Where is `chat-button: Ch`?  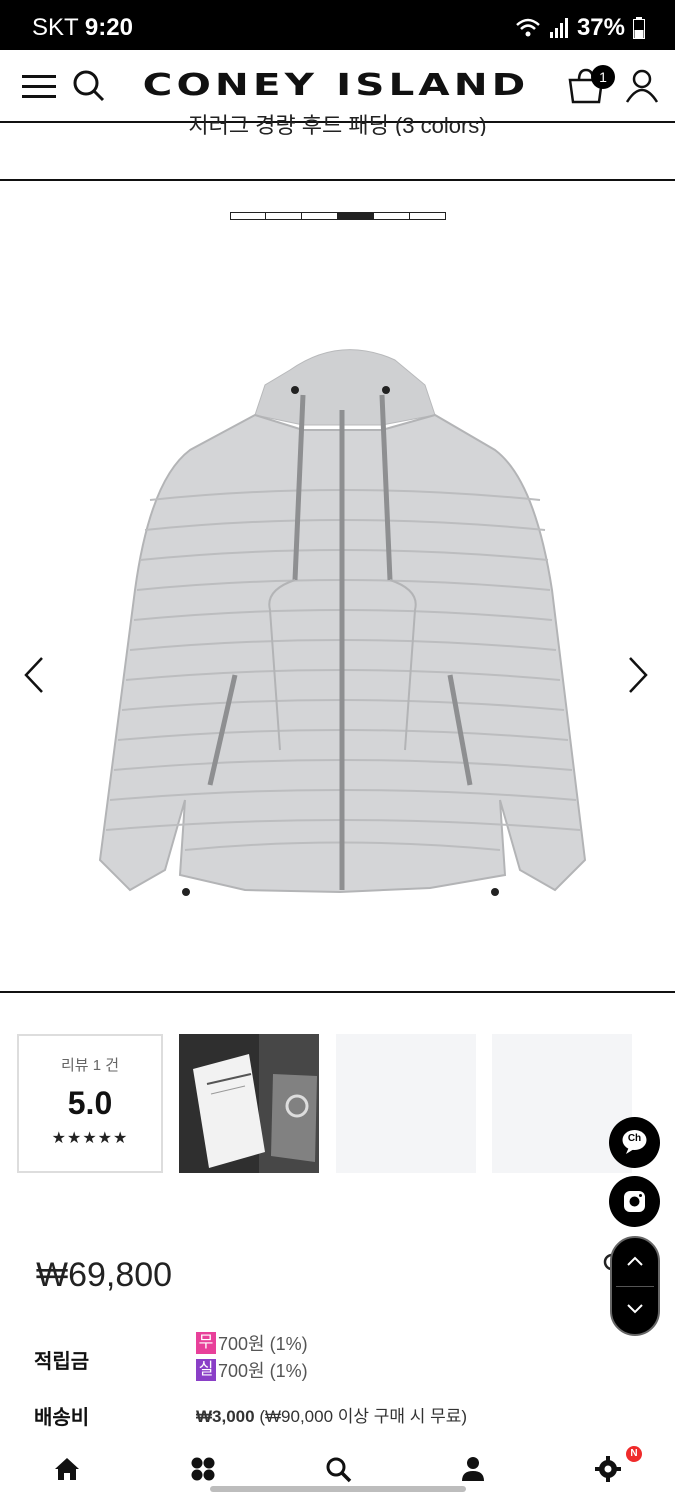 chat-button: Ch is located at coordinates (634, 1142).